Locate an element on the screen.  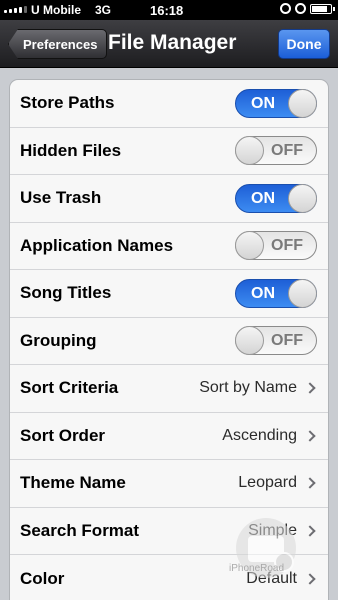
setting-row-sort-order: Sort Order Ascending is located at coordinates (169, 436).